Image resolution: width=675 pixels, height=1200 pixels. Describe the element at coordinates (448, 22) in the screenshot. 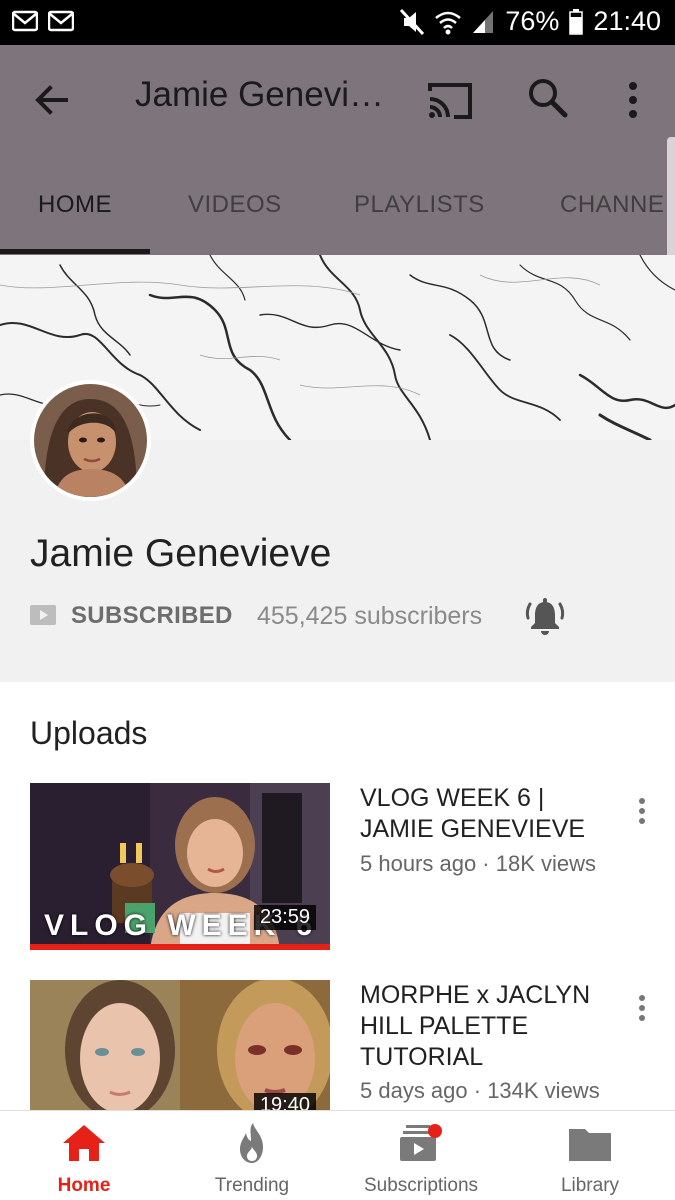

I see `wifi-icon` at that location.